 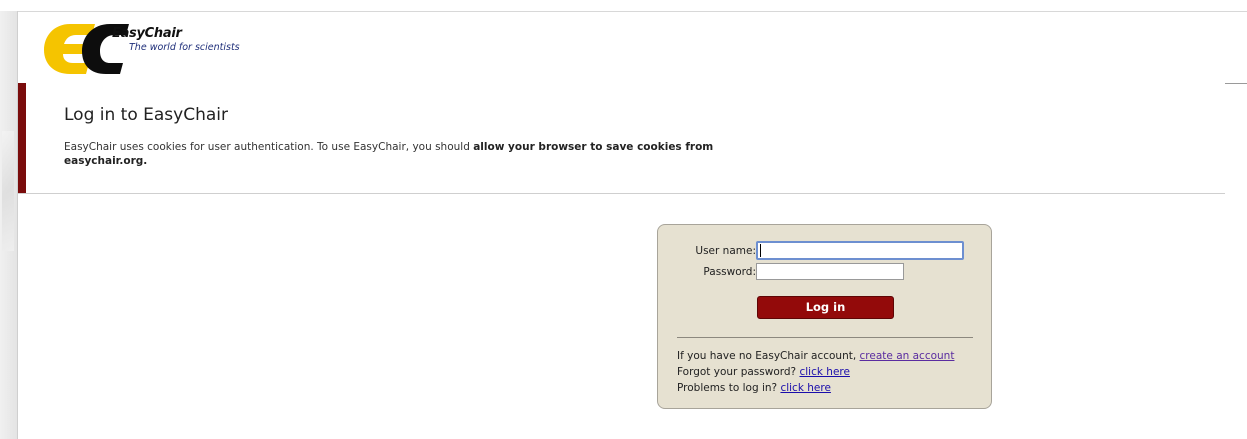 What do you see at coordinates (738, 372) in the screenshot?
I see `forgot-password-text: Forgot your password?` at bounding box center [738, 372].